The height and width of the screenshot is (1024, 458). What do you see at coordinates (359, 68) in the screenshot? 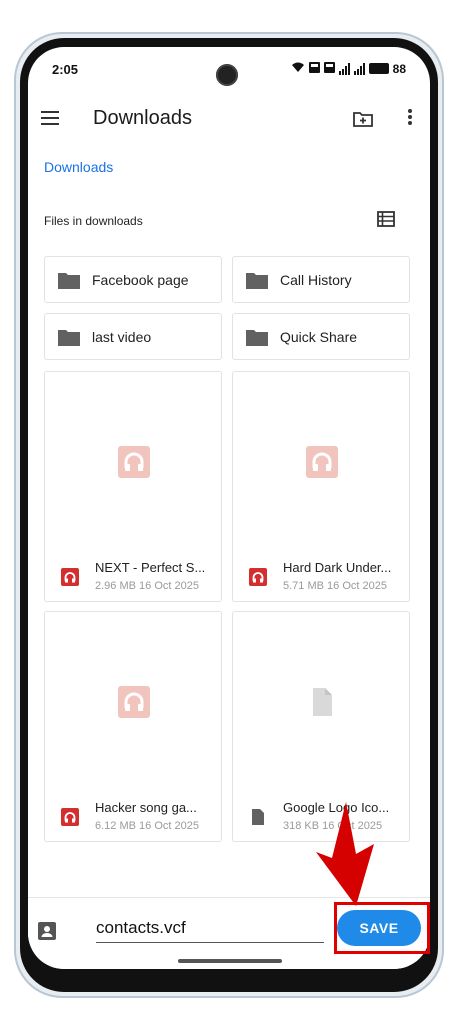
I see `signal2-icon` at bounding box center [359, 68].